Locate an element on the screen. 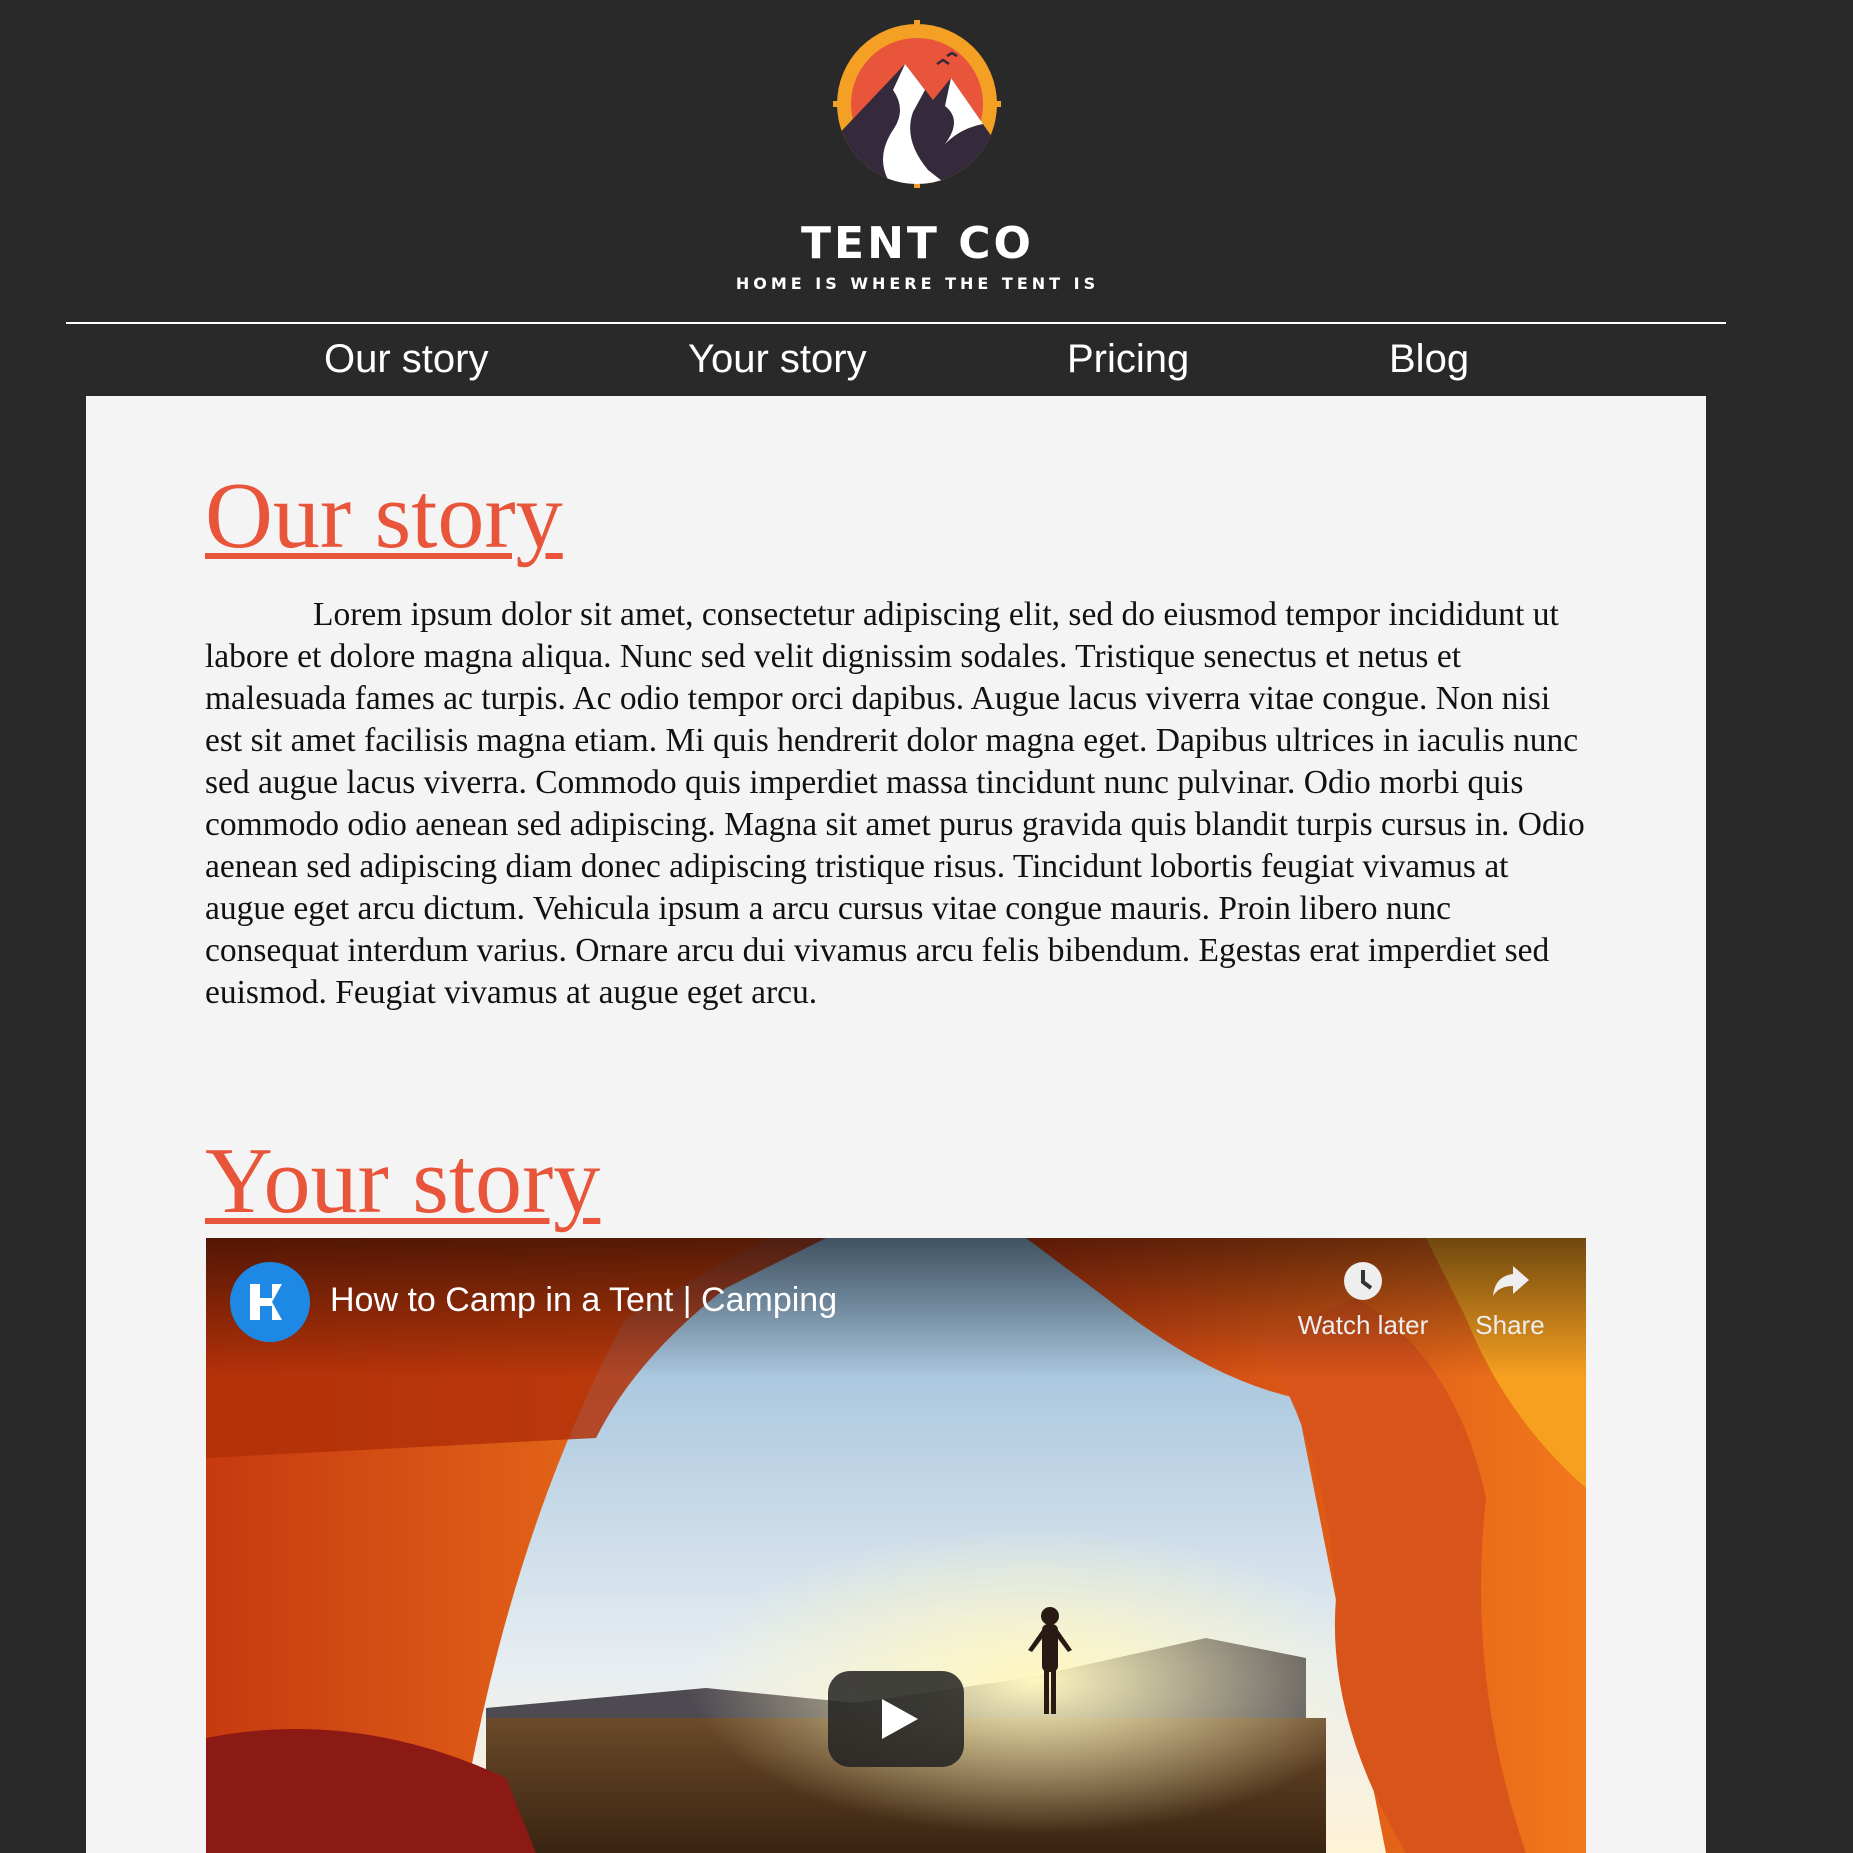 The width and height of the screenshot is (1853, 1853). play-icon is located at coordinates (896, 1719).